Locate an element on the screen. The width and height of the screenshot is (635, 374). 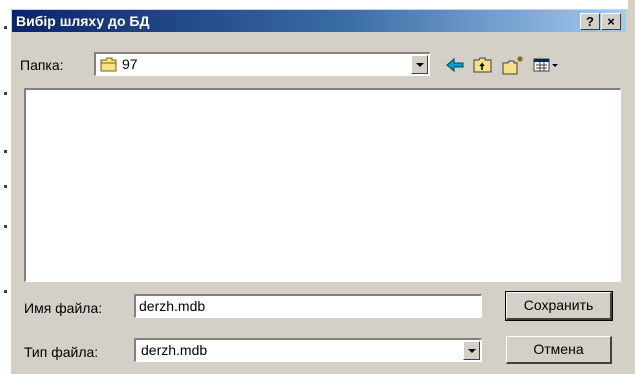
up-one-level-icon is located at coordinates (483, 65).